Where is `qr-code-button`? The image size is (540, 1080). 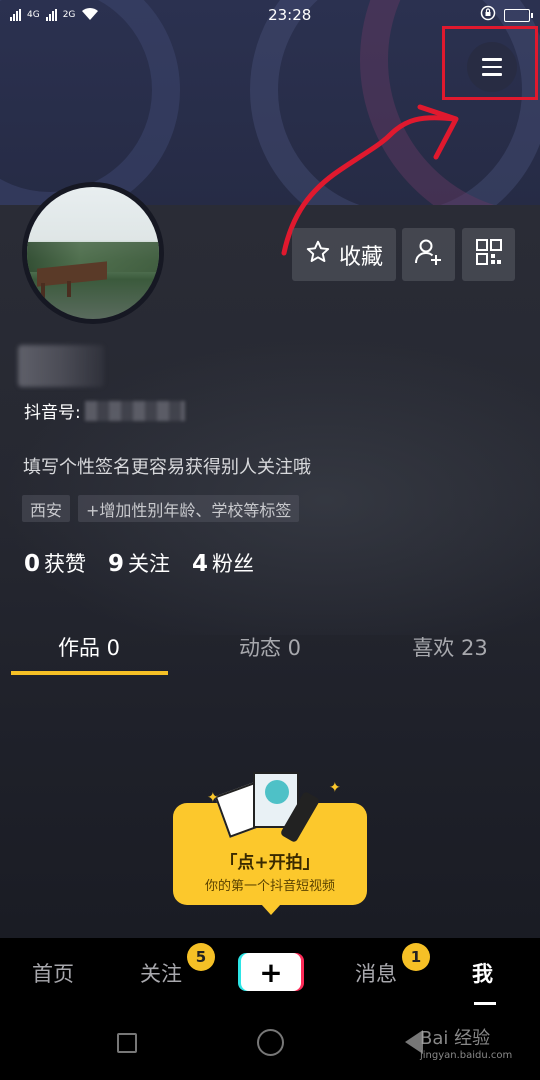
qr-code-button is located at coordinates (488, 254).